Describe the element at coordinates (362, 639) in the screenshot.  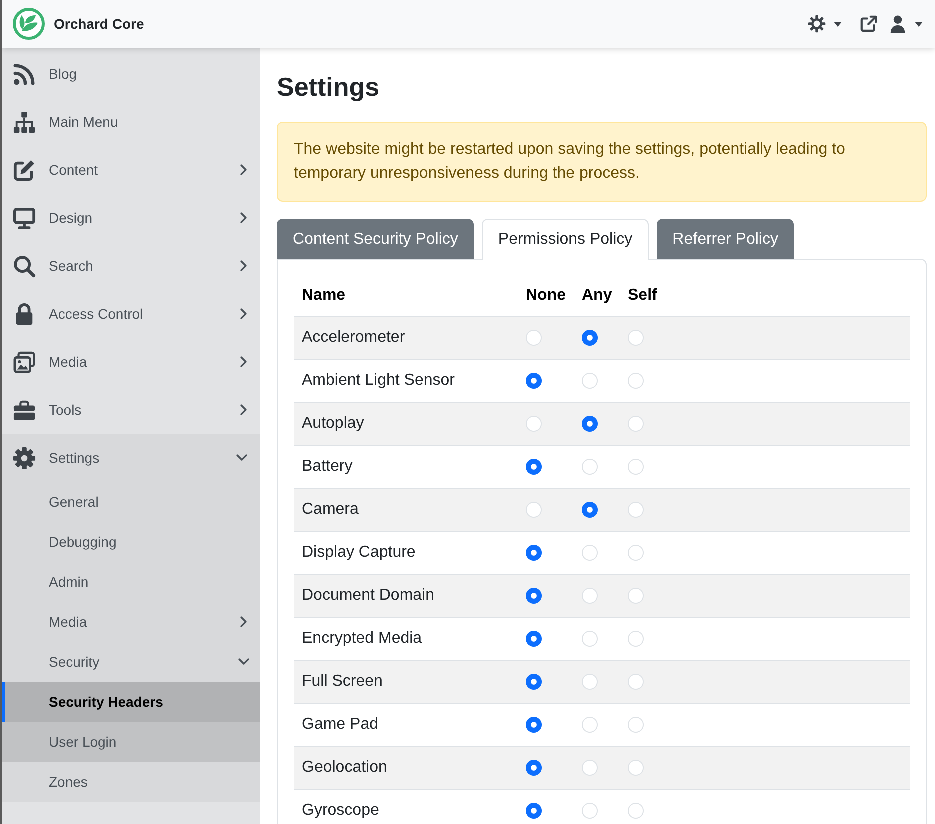
I see `table-cell-text: Encrypted Media` at that location.